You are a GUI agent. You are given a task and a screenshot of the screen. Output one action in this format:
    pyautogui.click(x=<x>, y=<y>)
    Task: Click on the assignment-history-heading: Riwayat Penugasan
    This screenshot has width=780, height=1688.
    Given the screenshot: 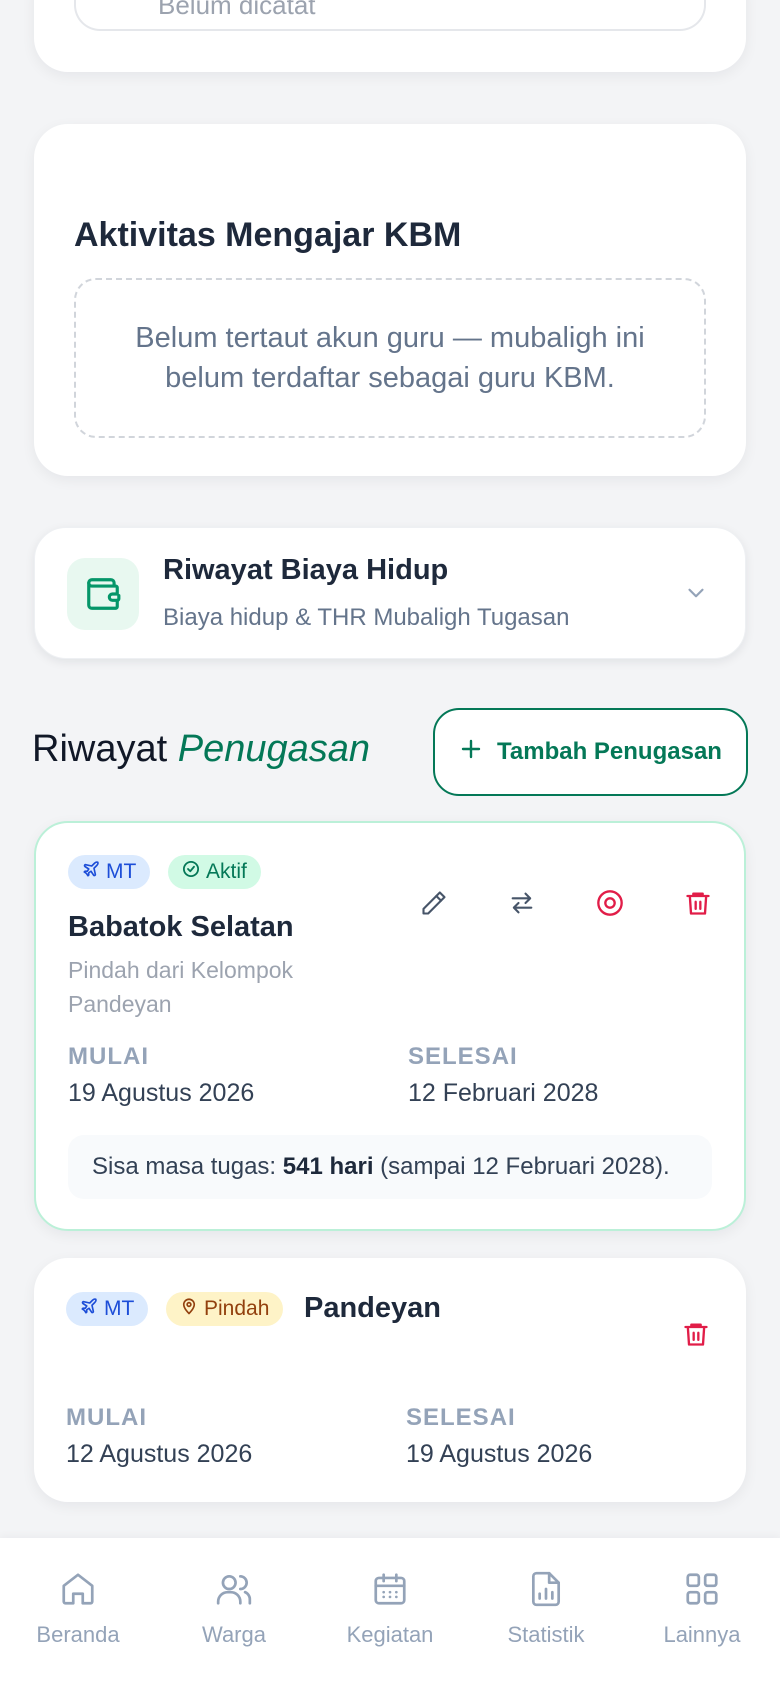 What is the action you would take?
    pyautogui.click(x=201, y=749)
    